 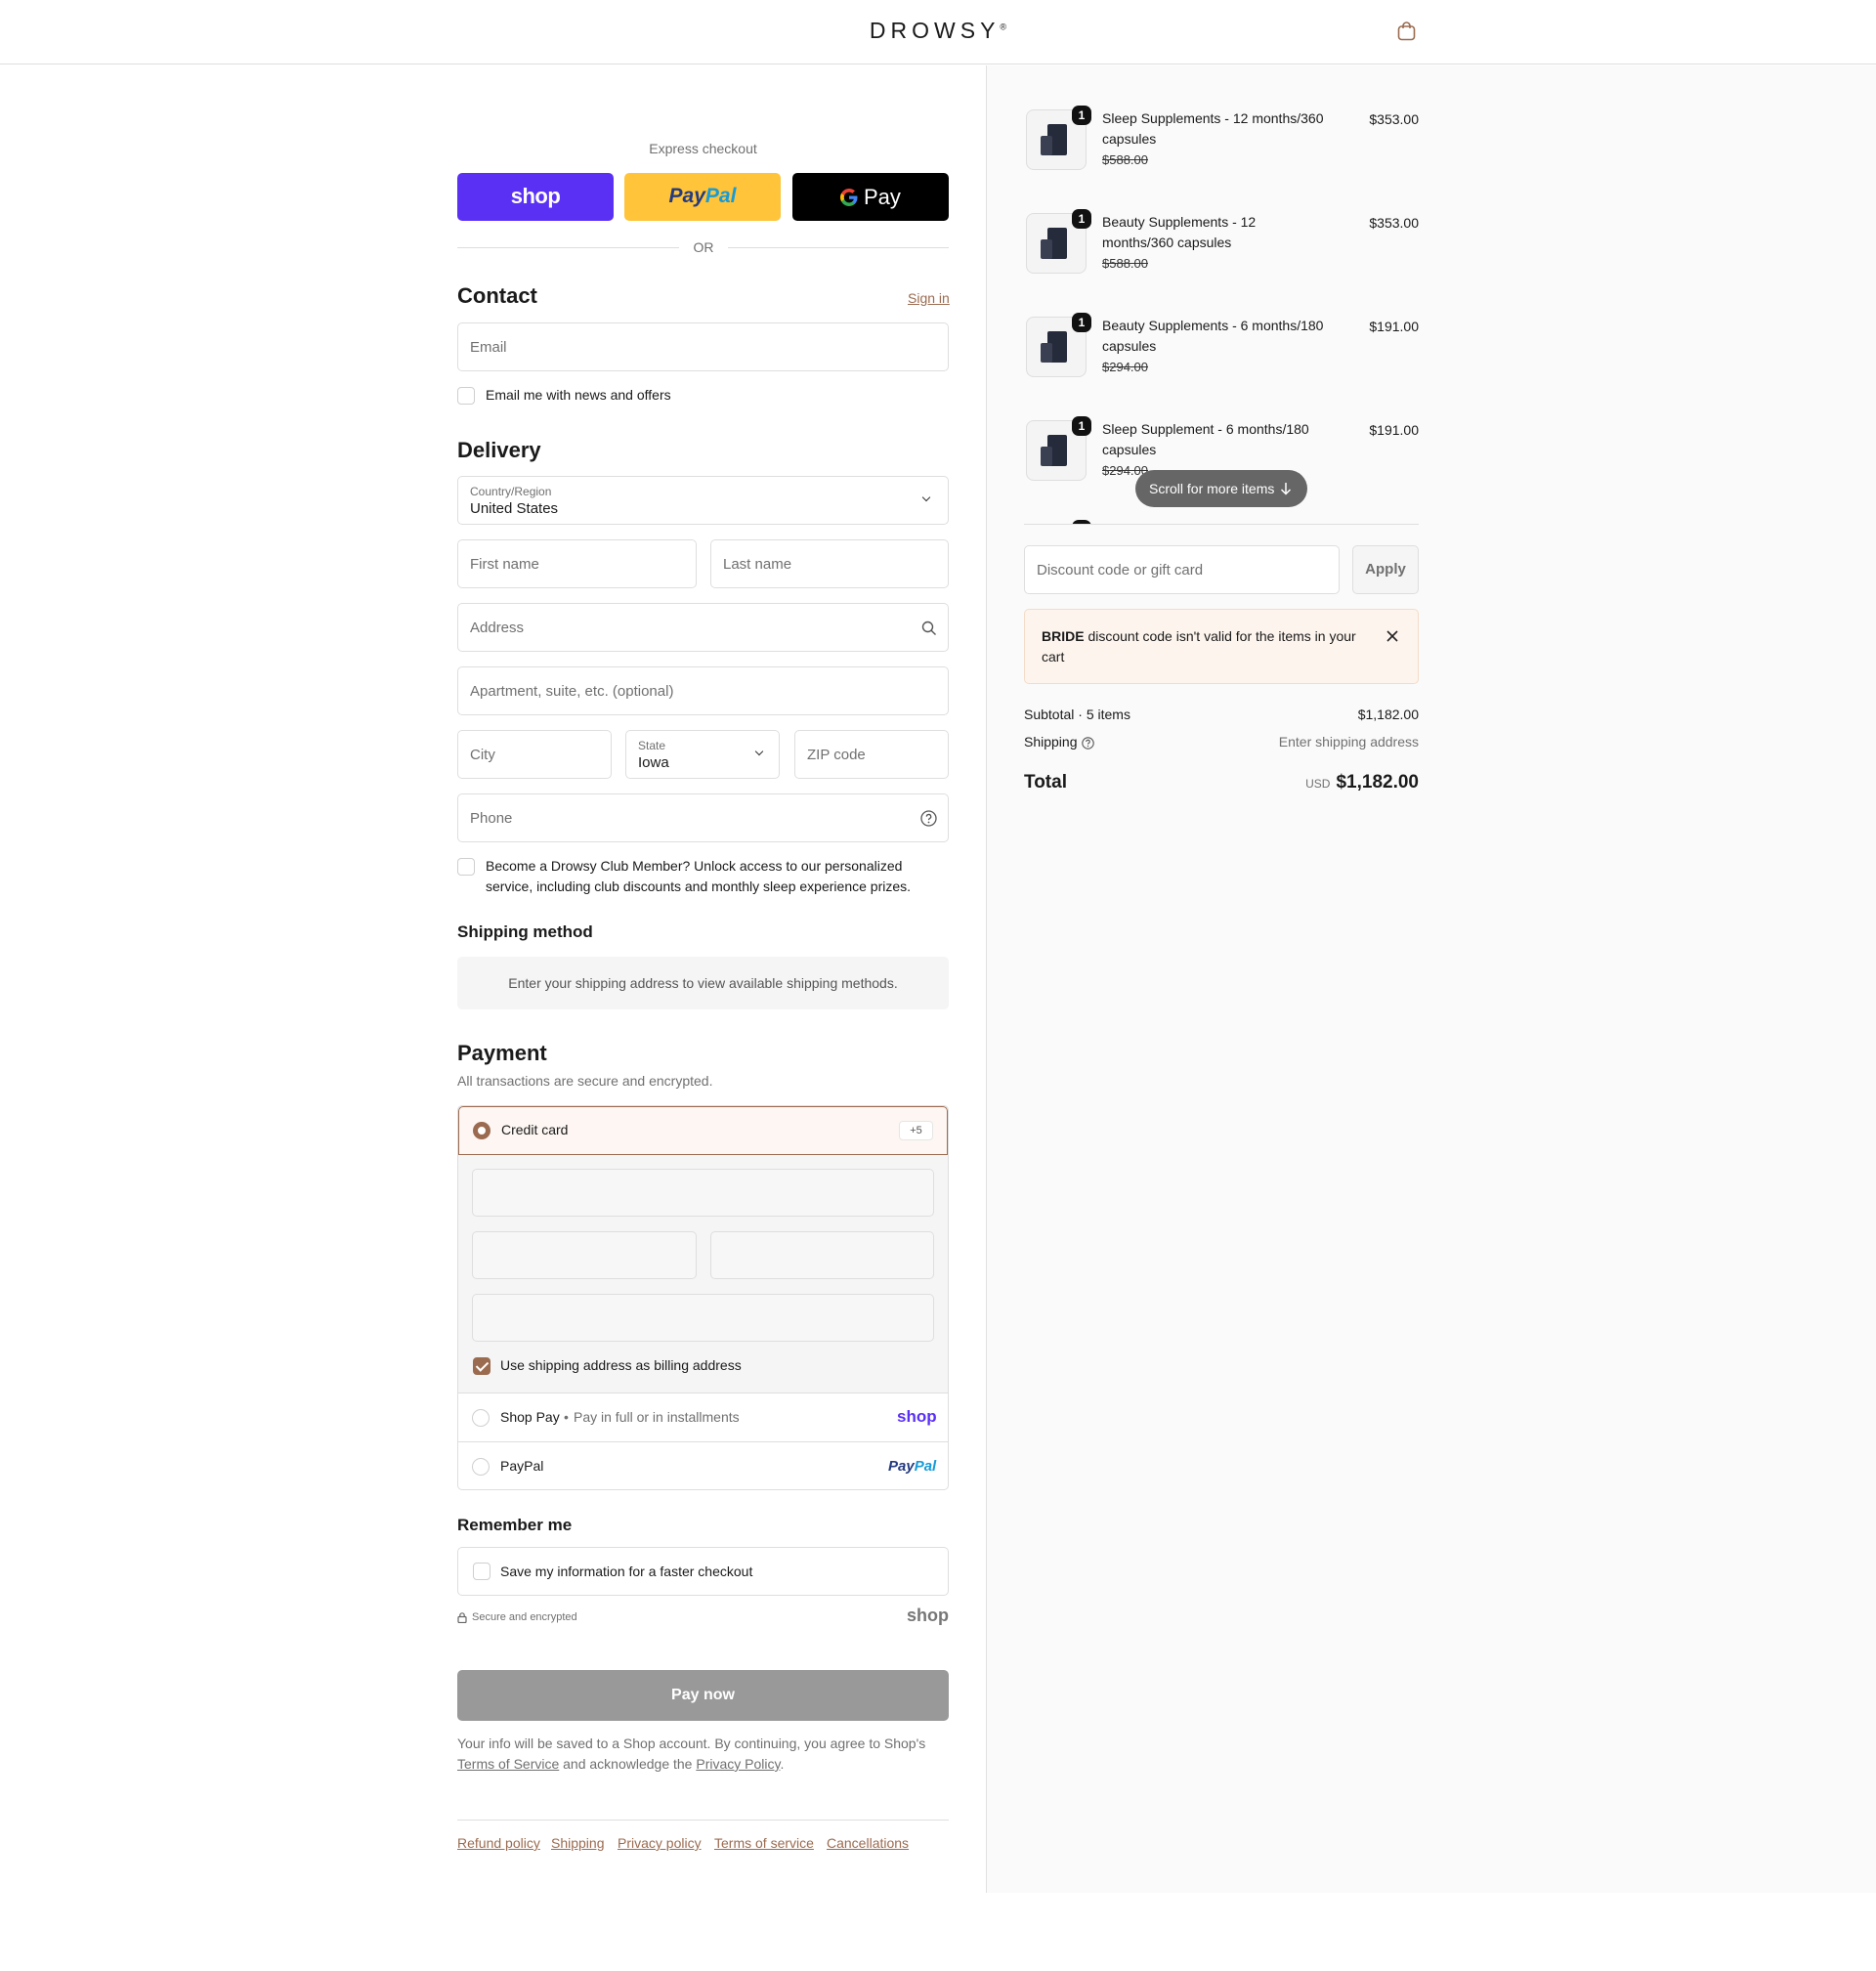 What do you see at coordinates (1221, 489) in the screenshot?
I see `scroll-for-more-button: Scroll for more items` at bounding box center [1221, 489].